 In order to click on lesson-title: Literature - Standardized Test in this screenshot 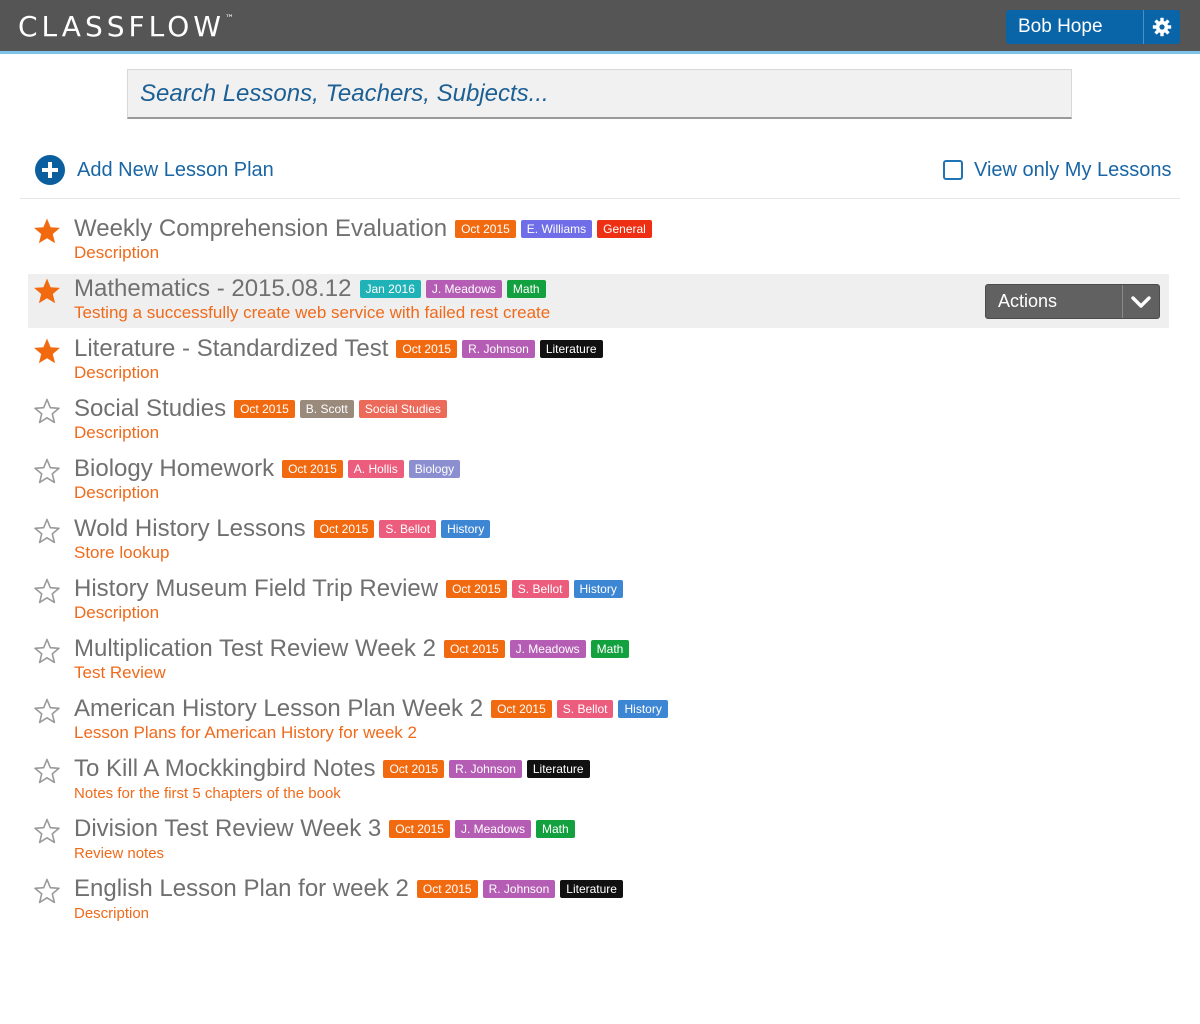, I will do `click(231, 349)`.